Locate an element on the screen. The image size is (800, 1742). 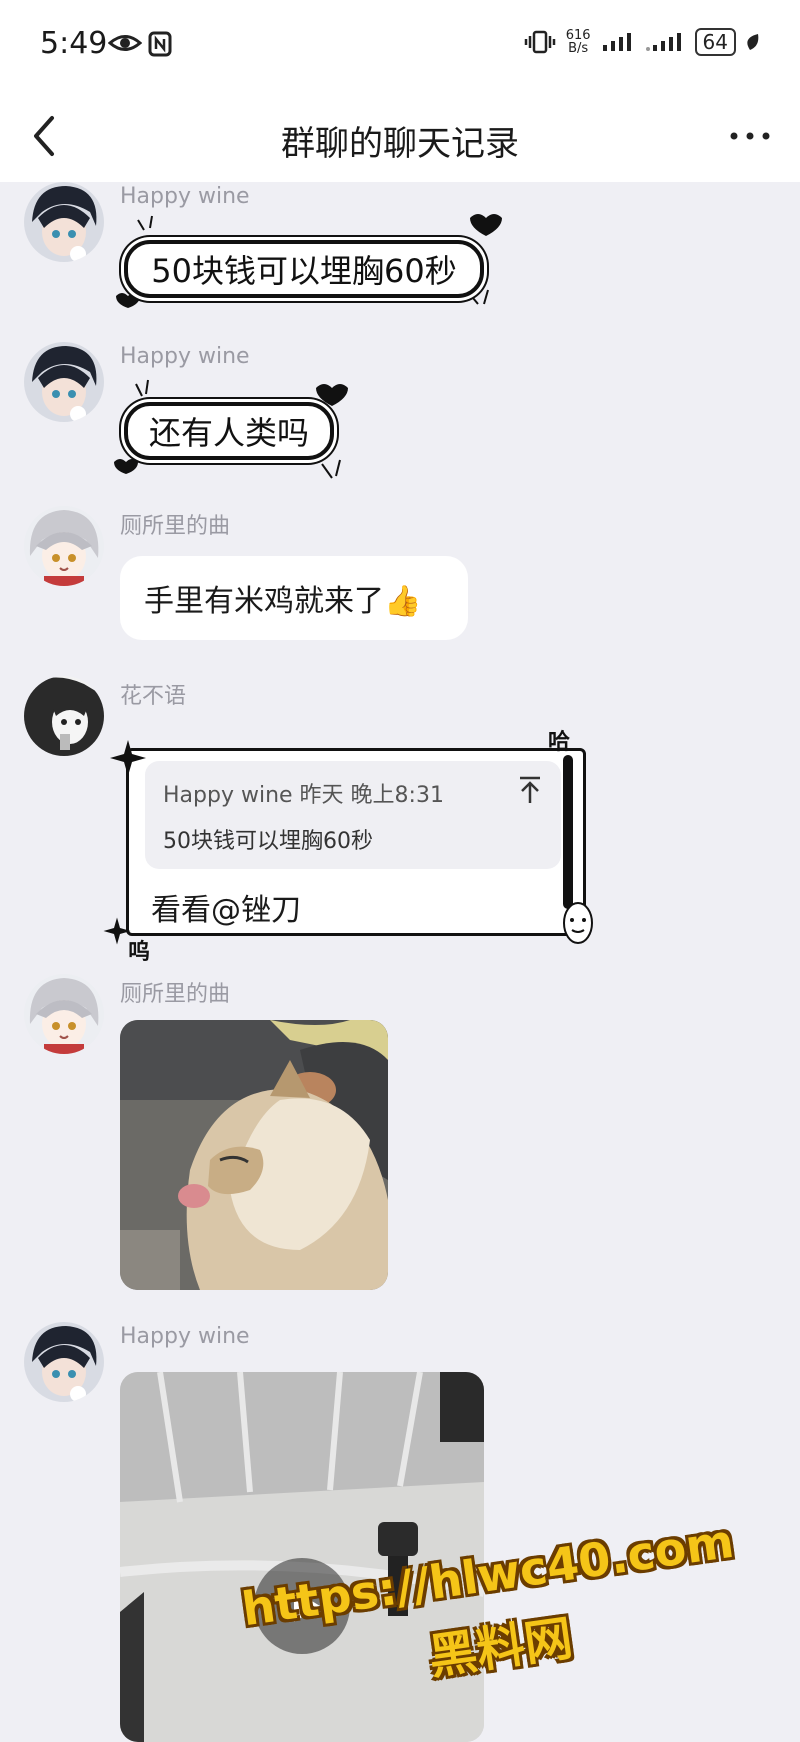
frame-scrollbar-decoration is located at coordinates (568, 832).